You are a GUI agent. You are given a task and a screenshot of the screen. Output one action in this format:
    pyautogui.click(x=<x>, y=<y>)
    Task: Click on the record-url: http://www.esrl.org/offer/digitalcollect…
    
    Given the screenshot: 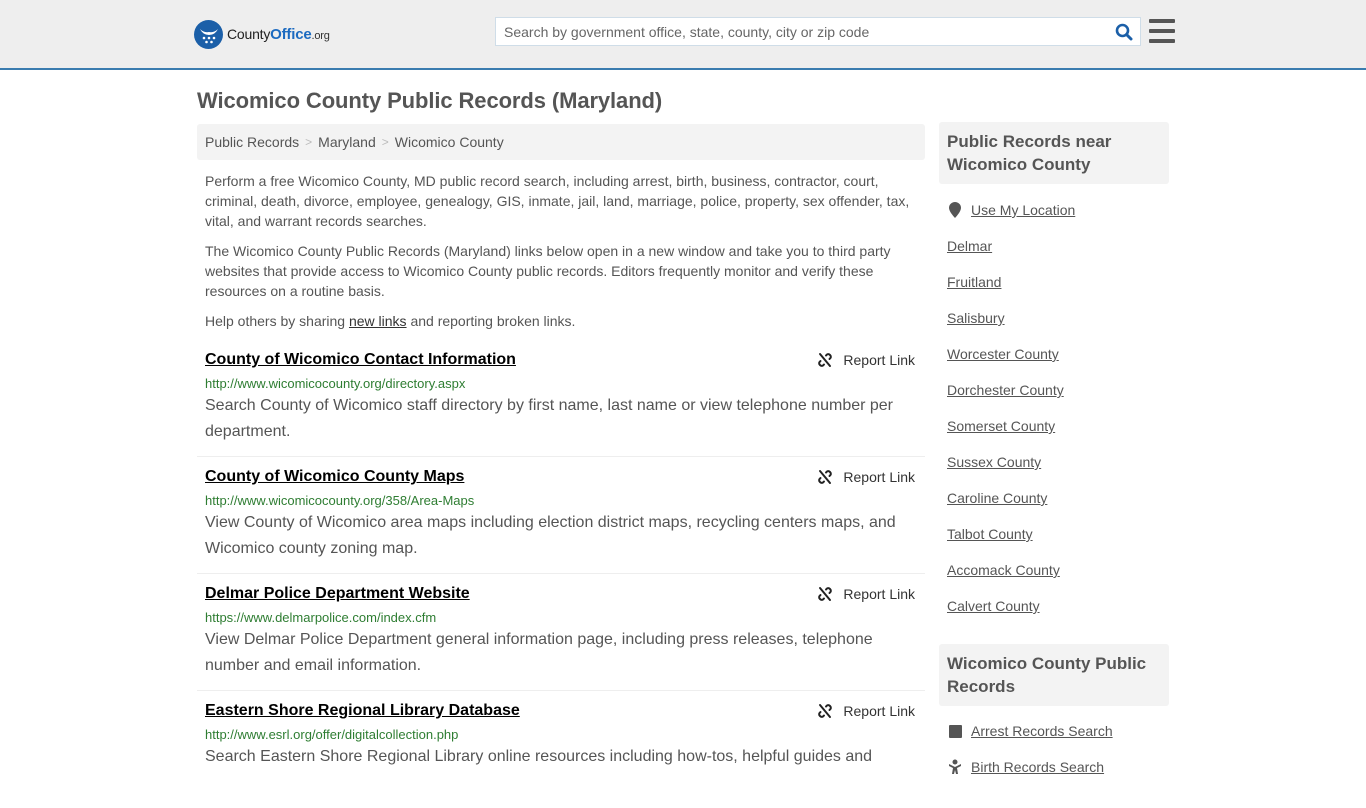 What is the action you would take?
    pyautogui.click(x=332, y=734)
    